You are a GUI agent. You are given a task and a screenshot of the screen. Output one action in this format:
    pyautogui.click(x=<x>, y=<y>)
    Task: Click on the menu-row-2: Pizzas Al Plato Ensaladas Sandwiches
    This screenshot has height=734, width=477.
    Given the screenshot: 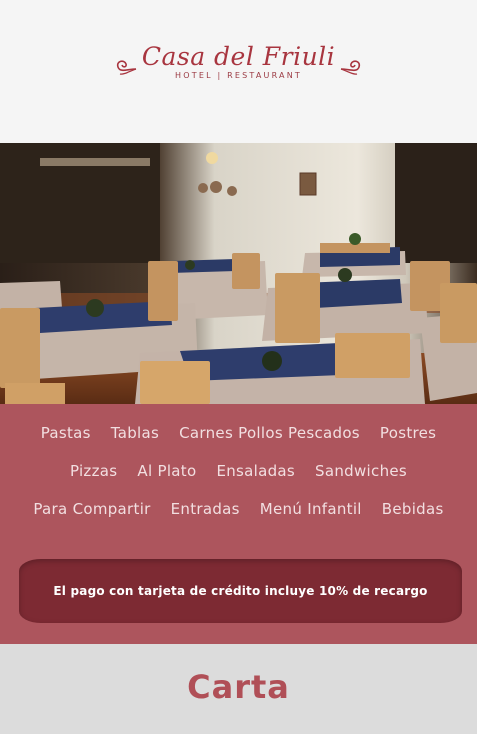 What is the action you would take?
    pyautogui.click(x=238, y=471)
    